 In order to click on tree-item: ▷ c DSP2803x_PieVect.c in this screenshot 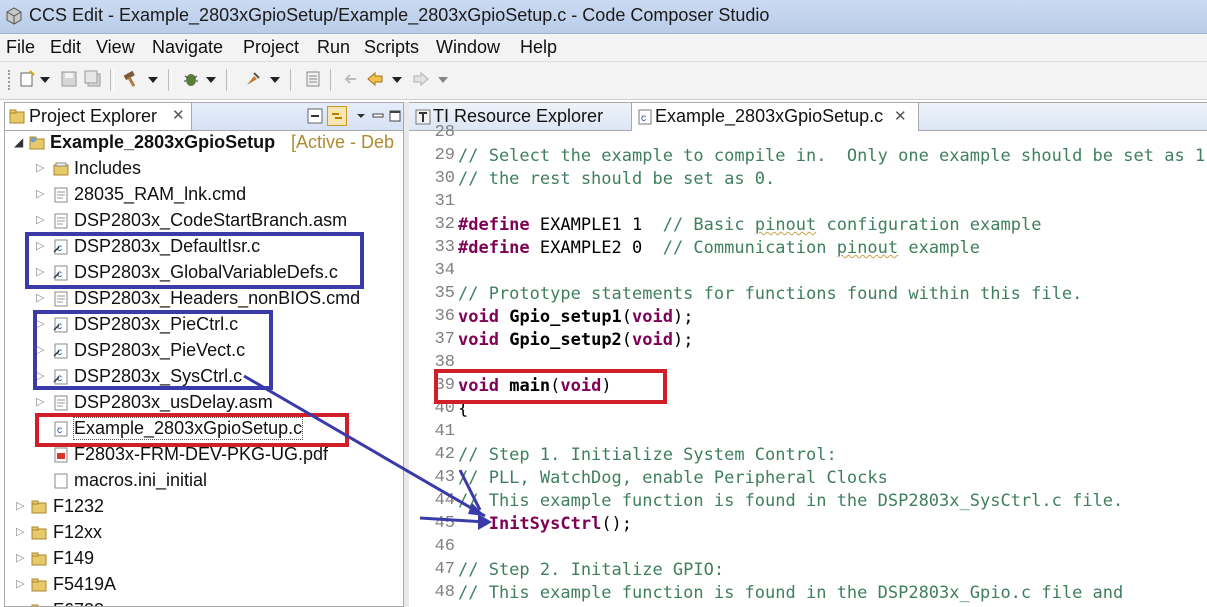, I will do `click(204, 352)`.